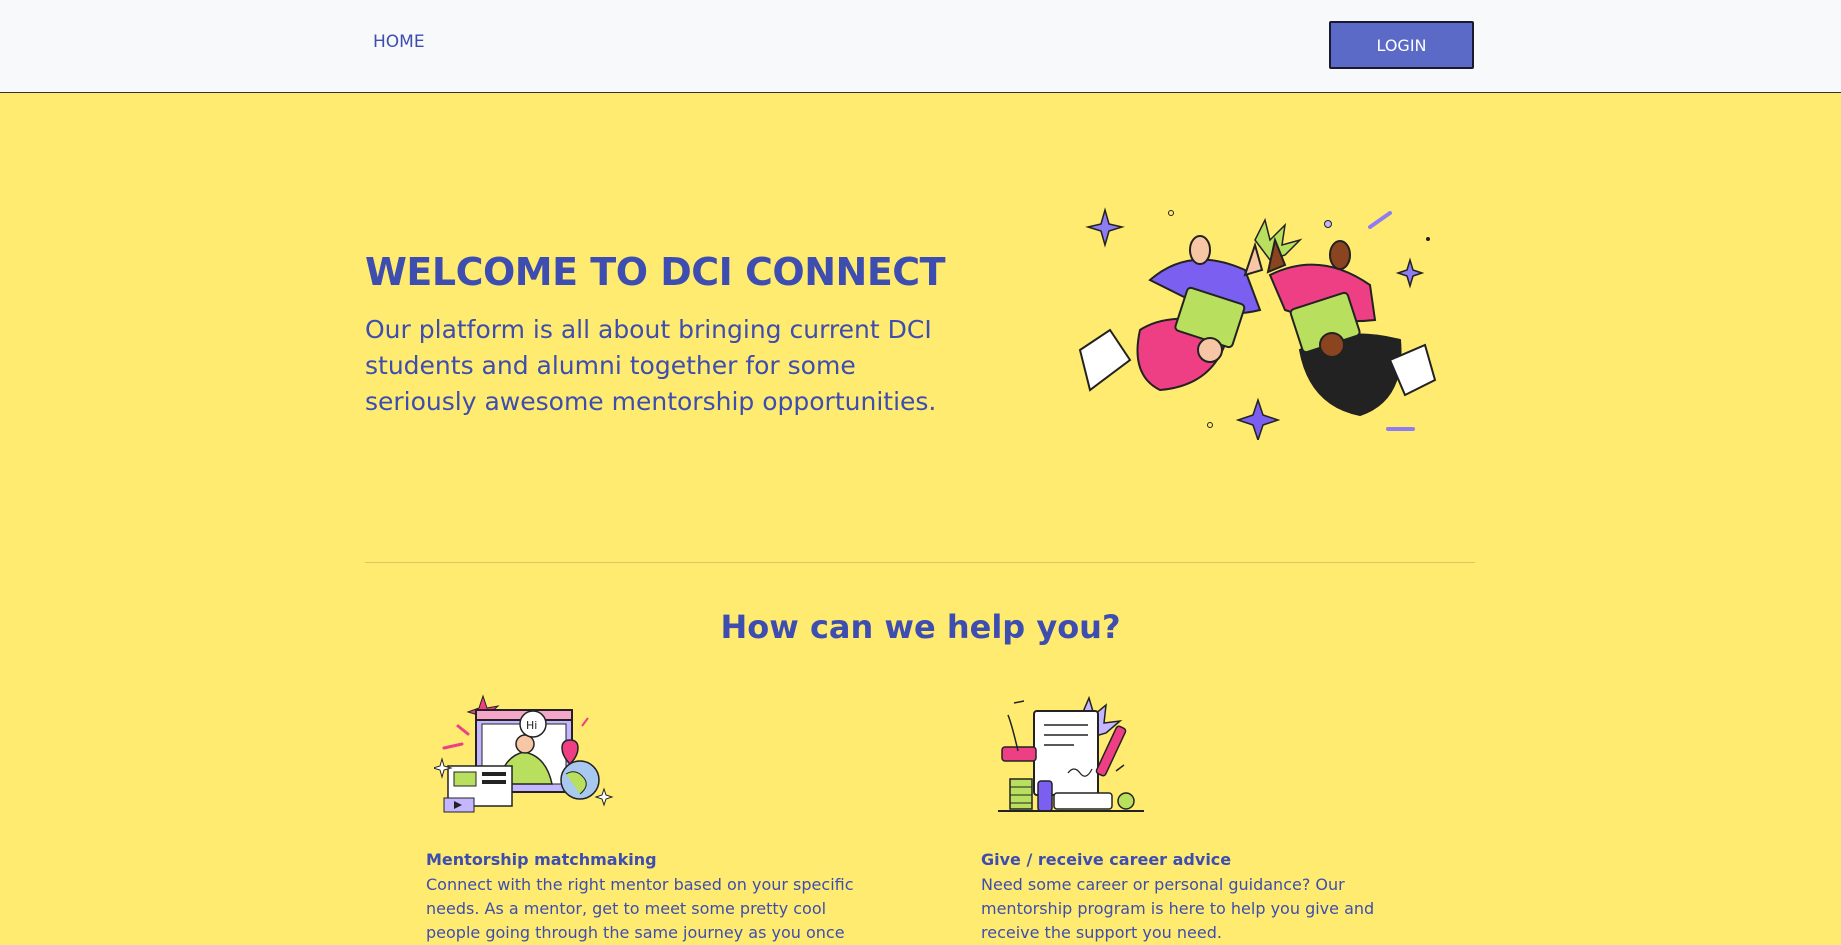  I want to click on nav-home-link: HOME, so click(399, 42).